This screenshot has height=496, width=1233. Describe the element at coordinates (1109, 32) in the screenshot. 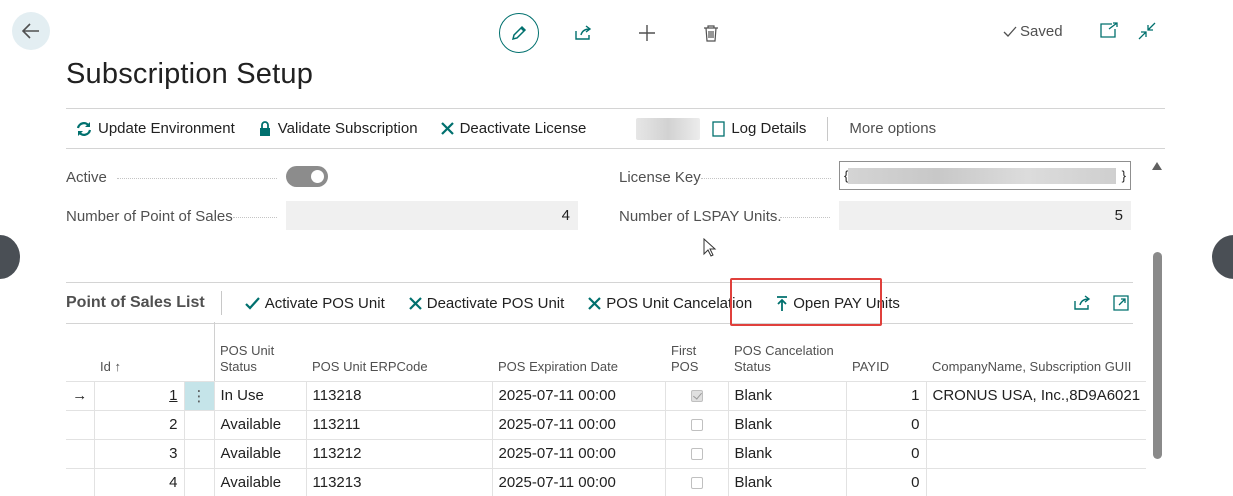

I see `open-new-window-button` at that location.